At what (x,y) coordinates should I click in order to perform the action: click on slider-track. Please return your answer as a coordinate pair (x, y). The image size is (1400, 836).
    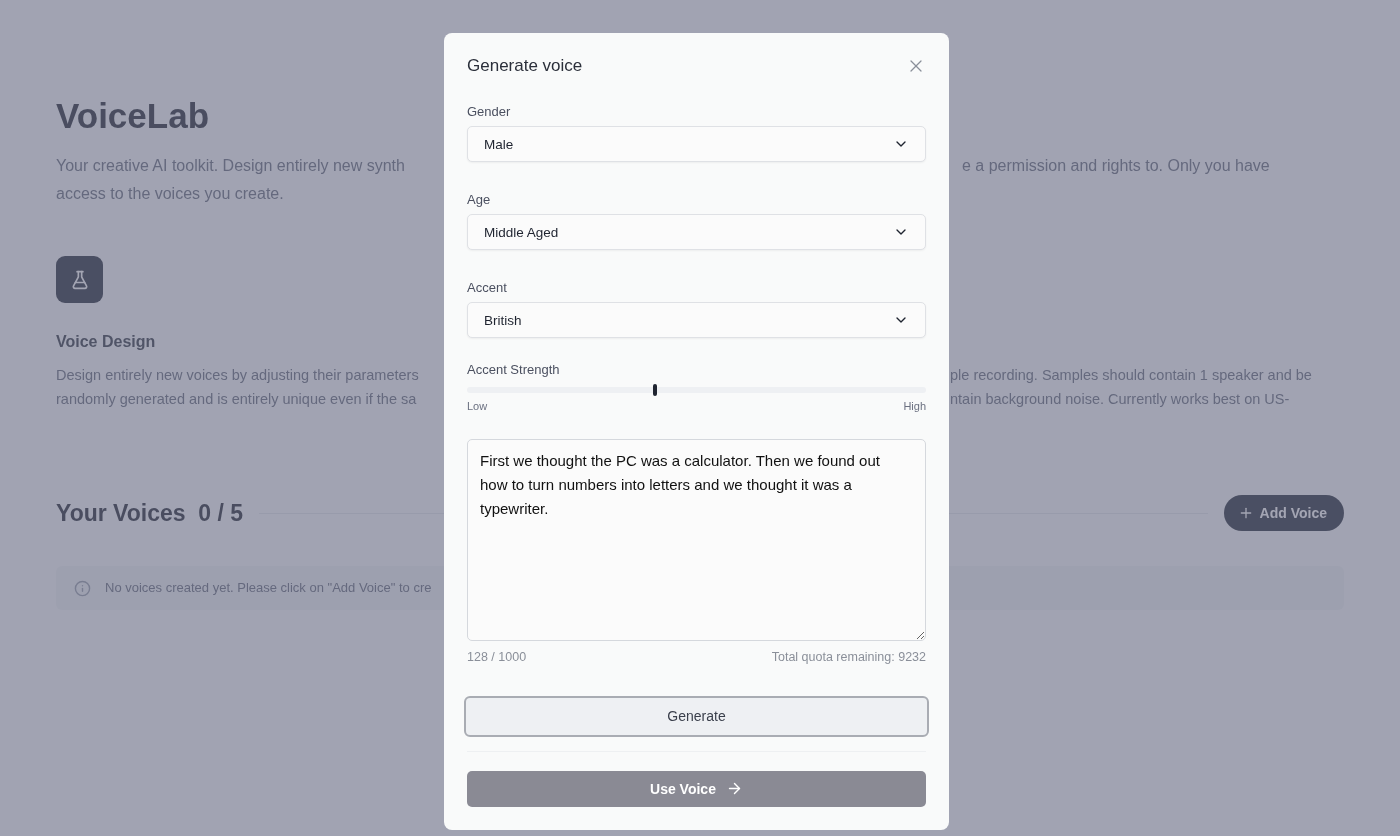
    Looking at the image, I should click on (696, 390).